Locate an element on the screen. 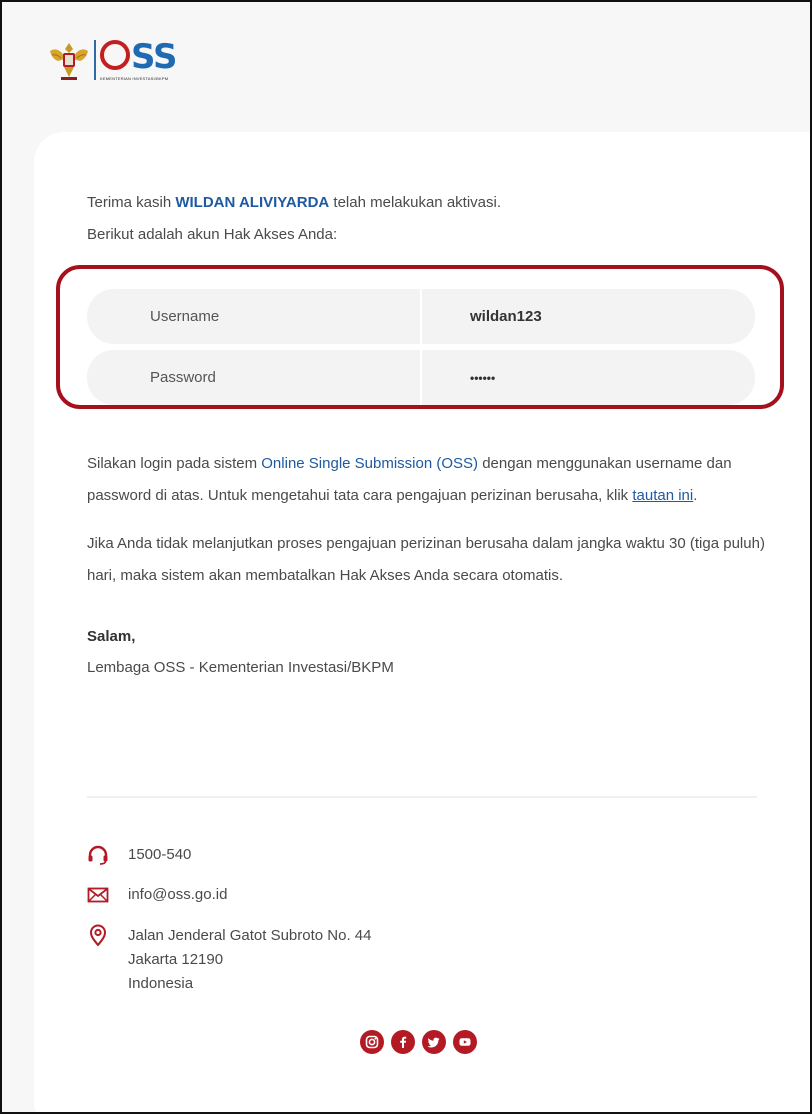 The height and width of the screenshot is (1114, 812). user-name: WILDAN ALIVIYARDA is located at coordinates (252, 202).